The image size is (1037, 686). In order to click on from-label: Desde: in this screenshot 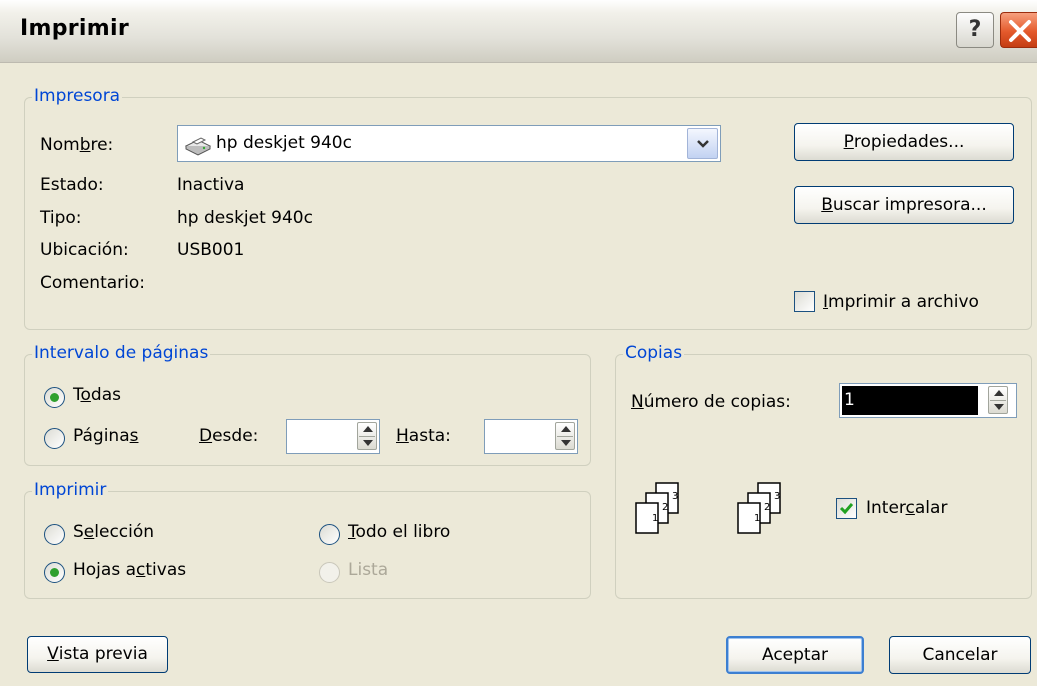, I will do `click(229, 436)`.